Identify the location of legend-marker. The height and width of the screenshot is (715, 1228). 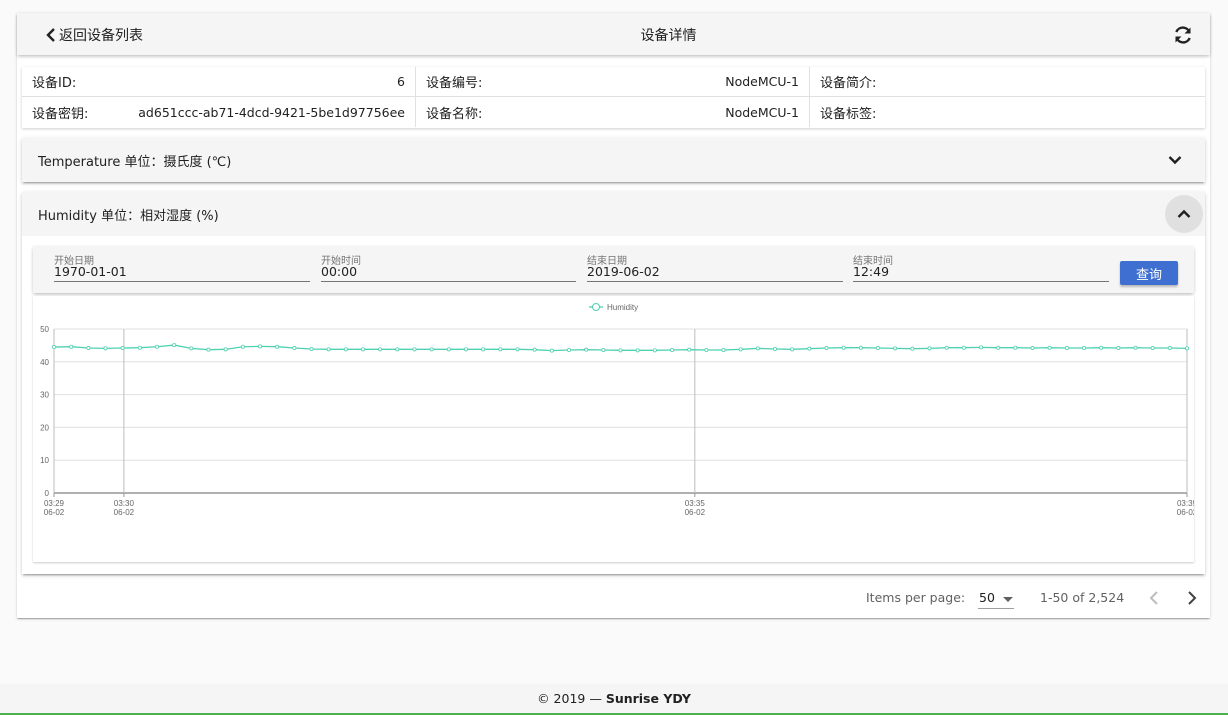
(596, 307).